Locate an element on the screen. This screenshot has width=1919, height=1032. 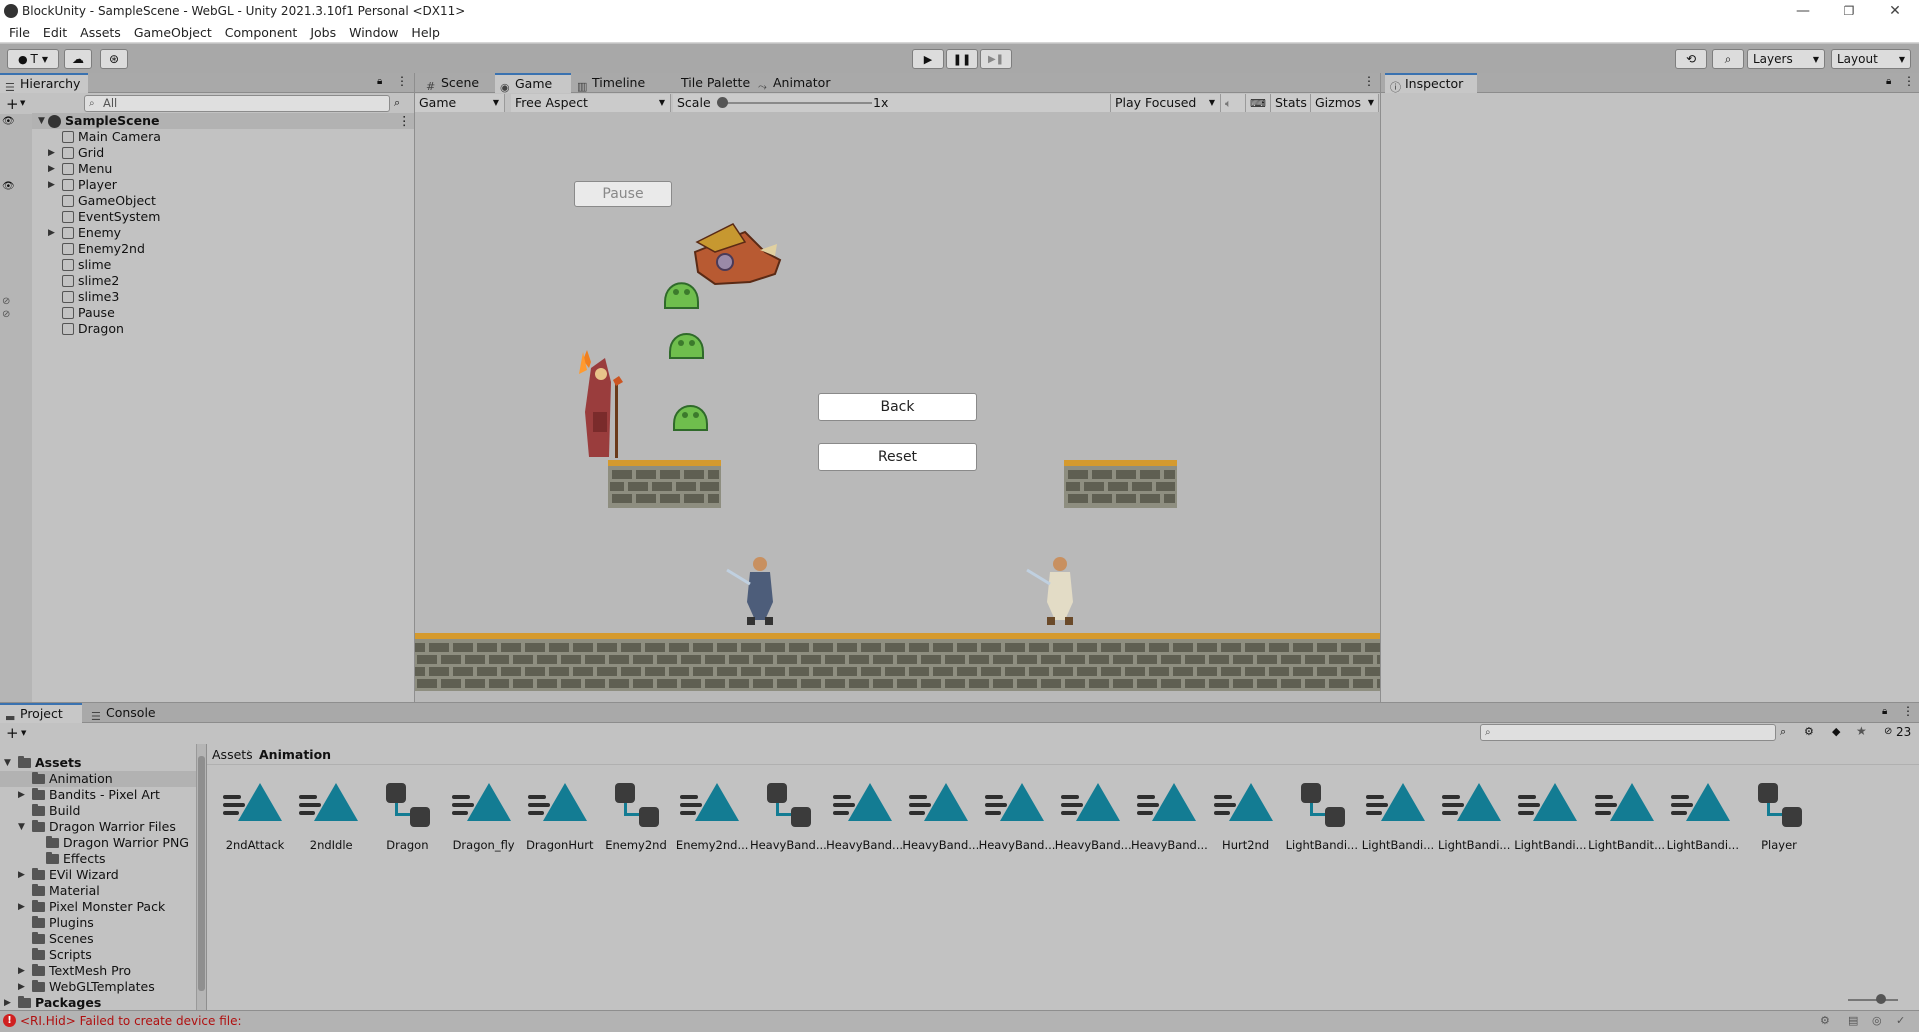
tab-timeline: ▥ Timeline is located at coordinates (617, 83).